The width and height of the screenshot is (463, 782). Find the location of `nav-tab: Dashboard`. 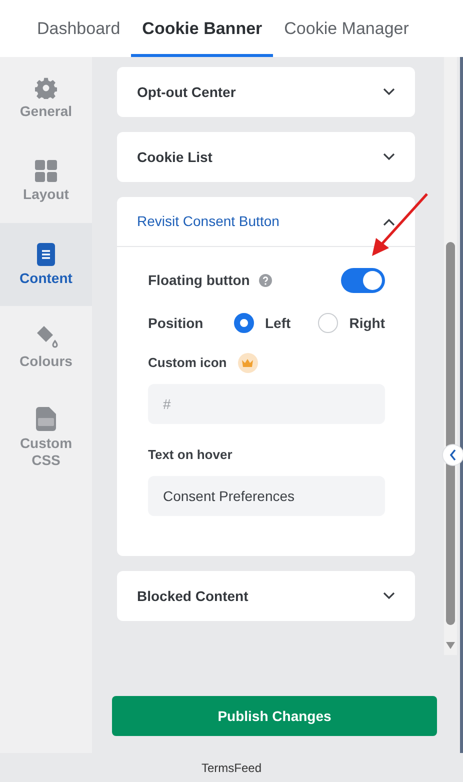

nav-tab: Dashboard is located at coordinates (79, 28).